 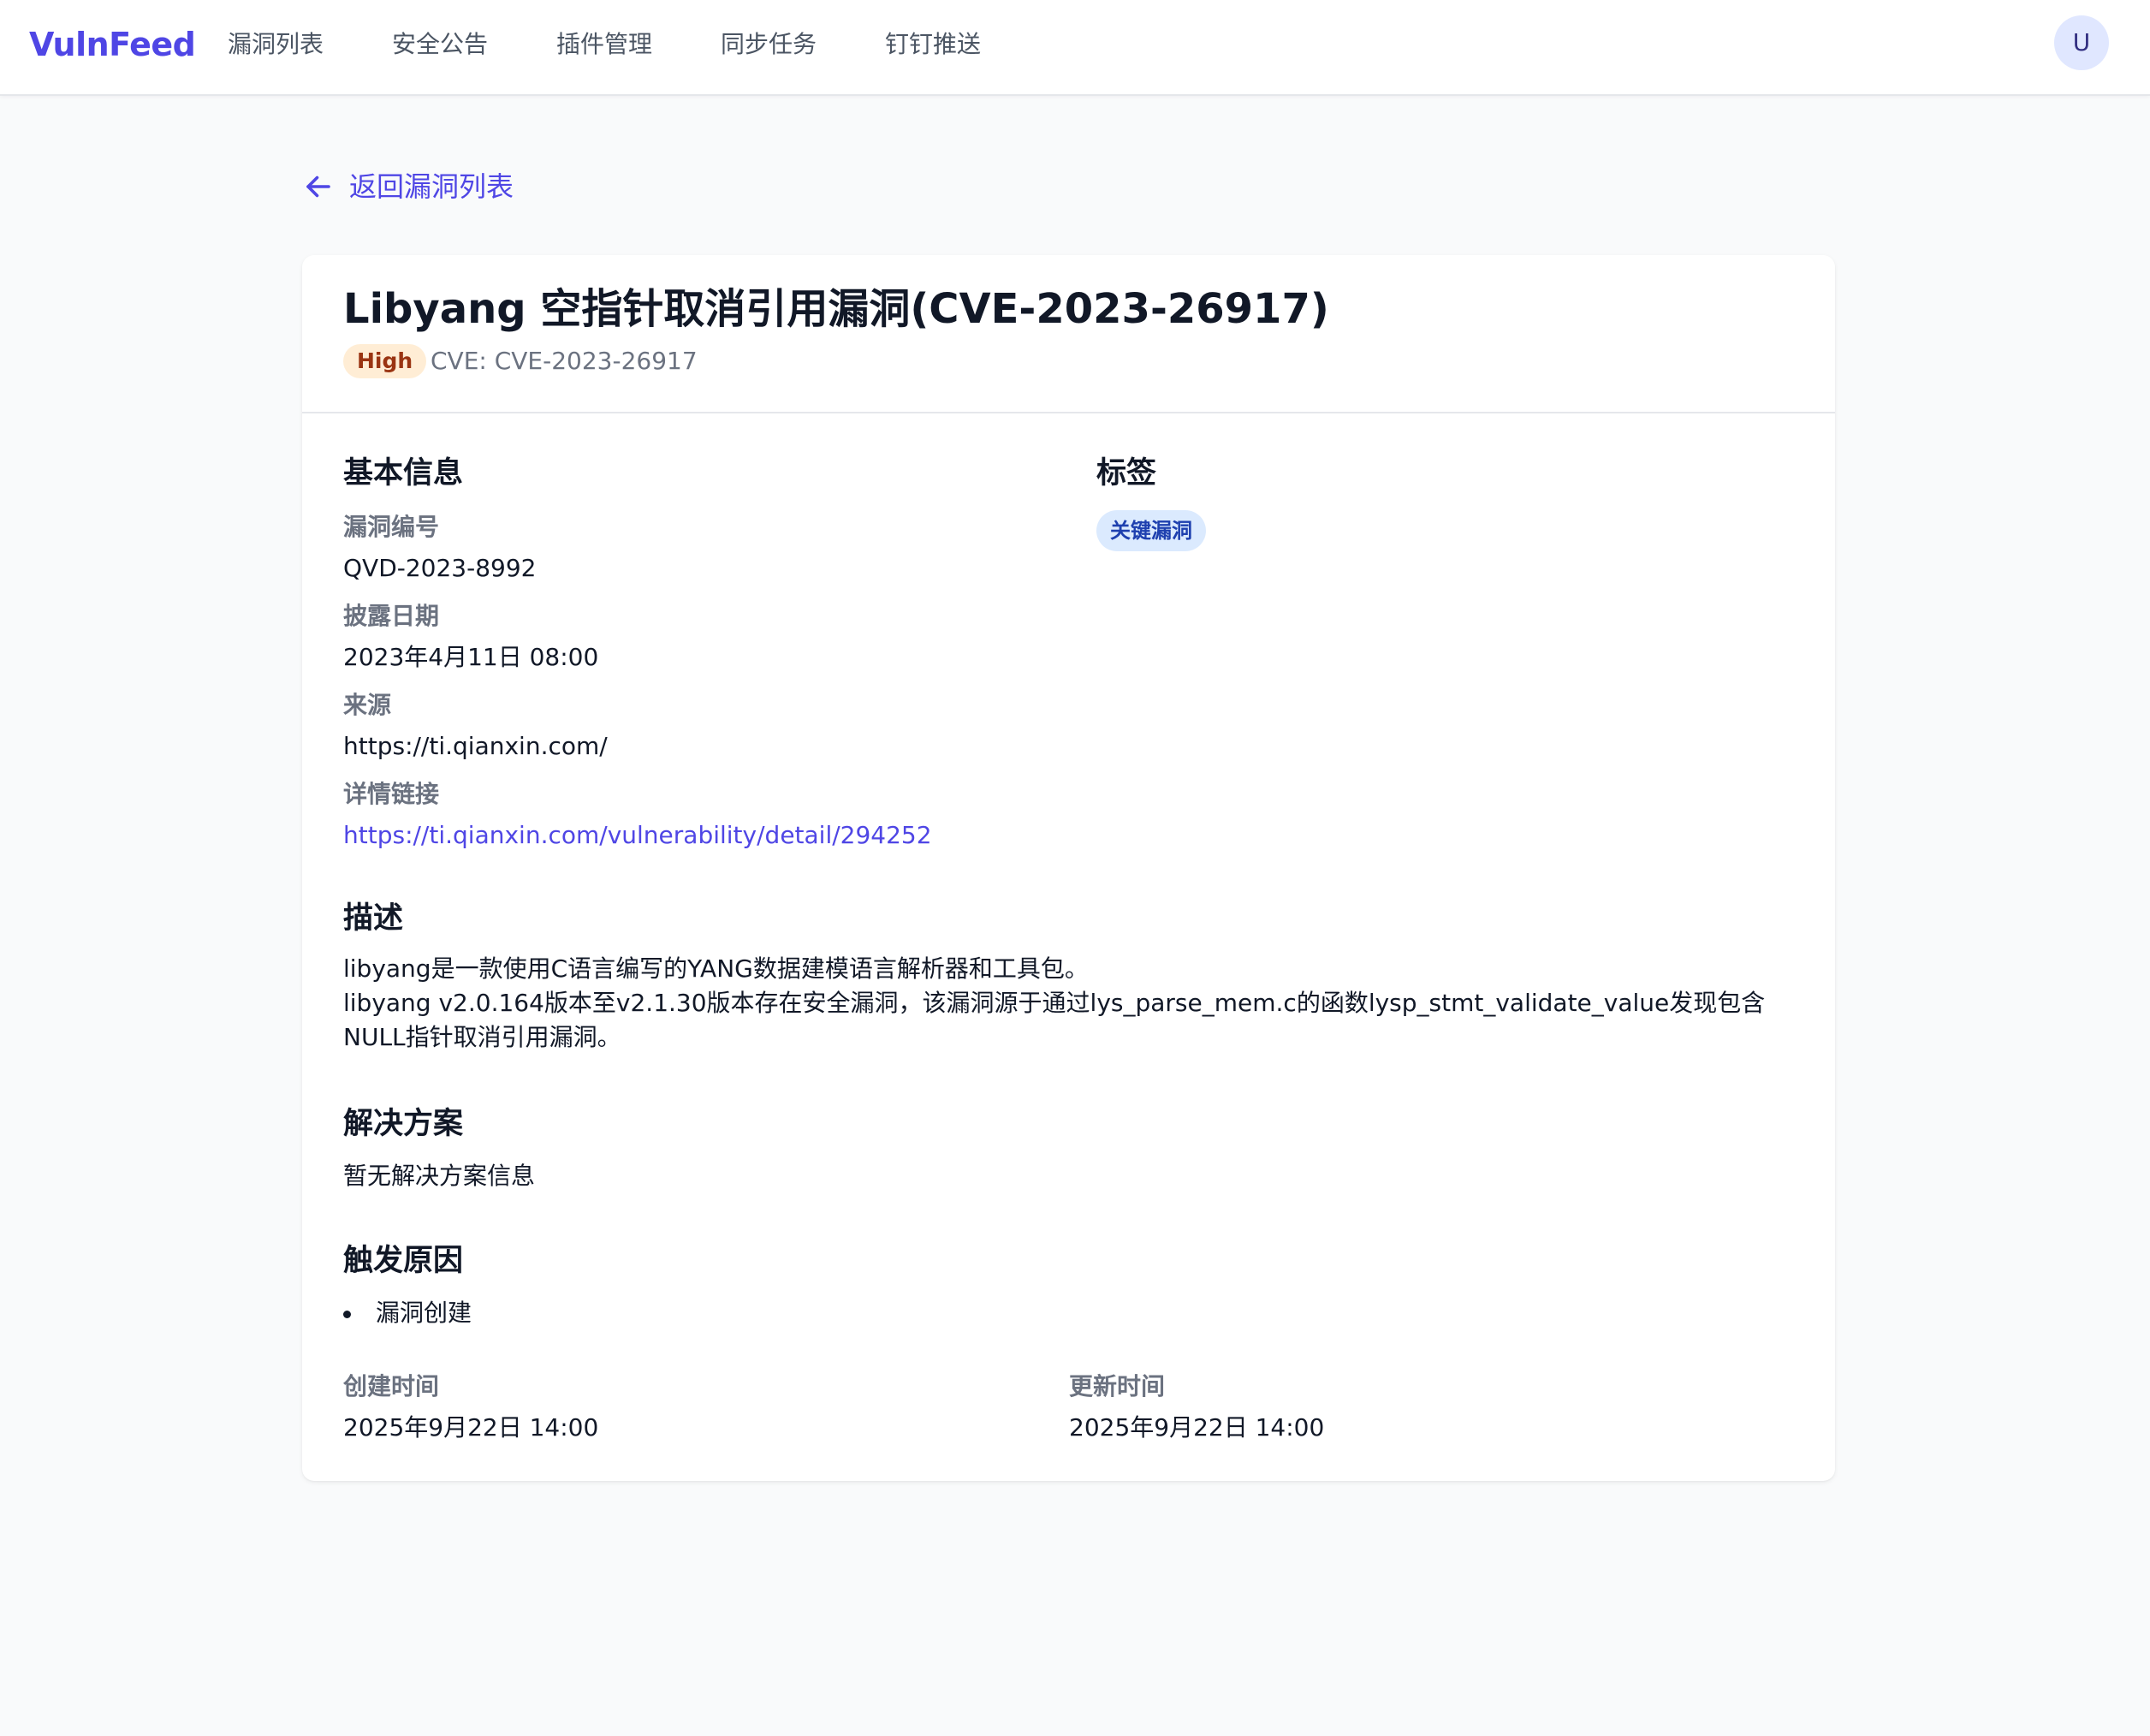 I want to click on tags-heading: 标签, so click(x=1126, y=473).